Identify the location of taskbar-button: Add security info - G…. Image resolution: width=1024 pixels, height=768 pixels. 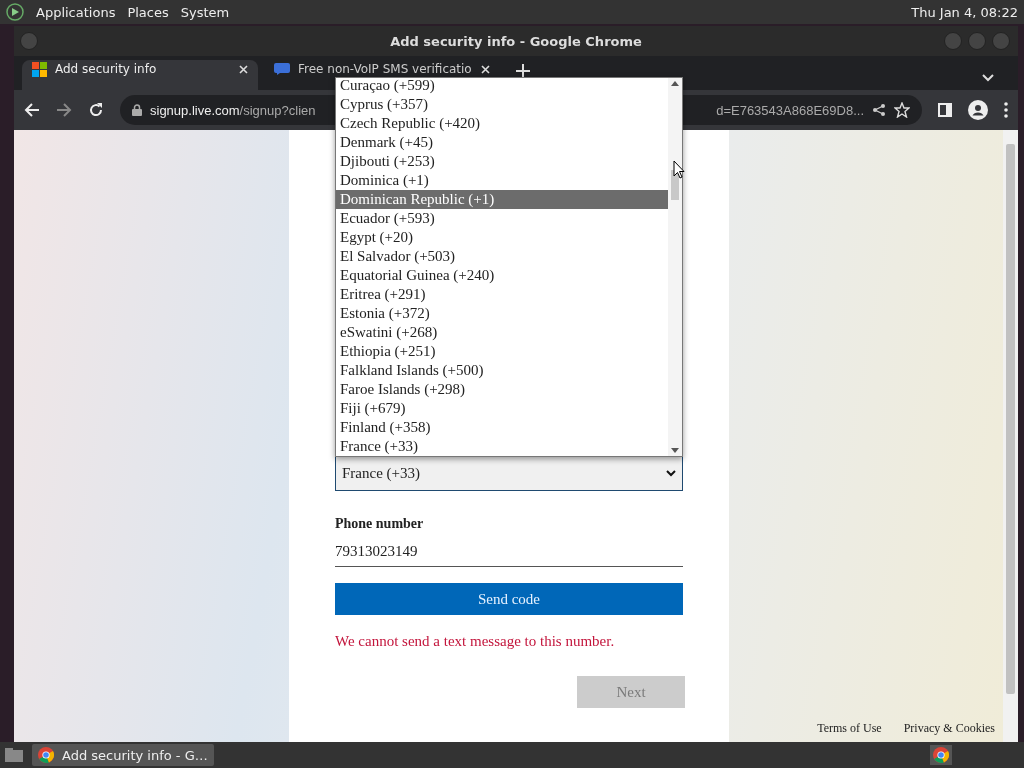
(123, 755).